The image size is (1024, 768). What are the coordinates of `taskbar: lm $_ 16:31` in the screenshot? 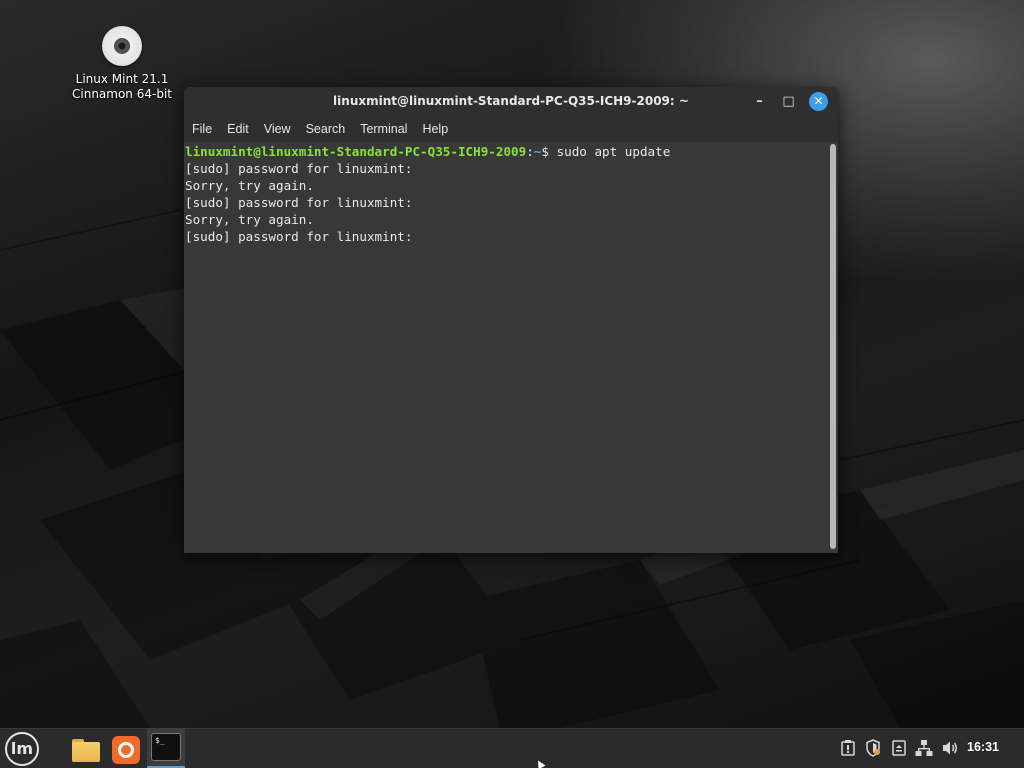 It's located at (512, 748).